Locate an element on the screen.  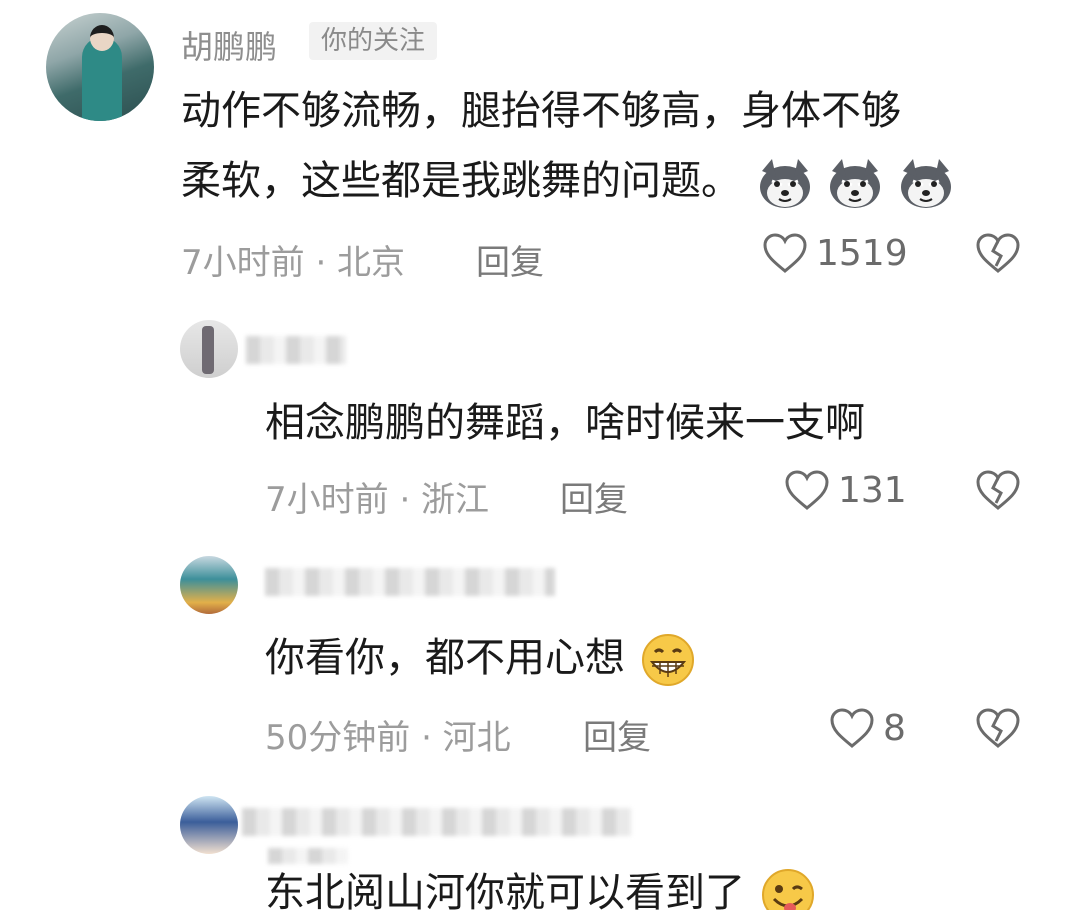
comment-meta: 50分钟前 · 河北 is located at coordinates (388, 738).